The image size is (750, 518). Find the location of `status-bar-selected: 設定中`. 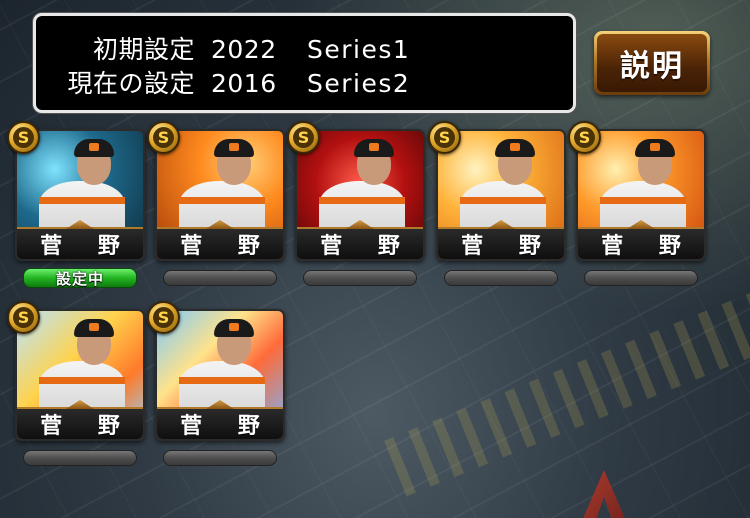

status-bar-selected: 設定中 is located at coordinates (80, 278).